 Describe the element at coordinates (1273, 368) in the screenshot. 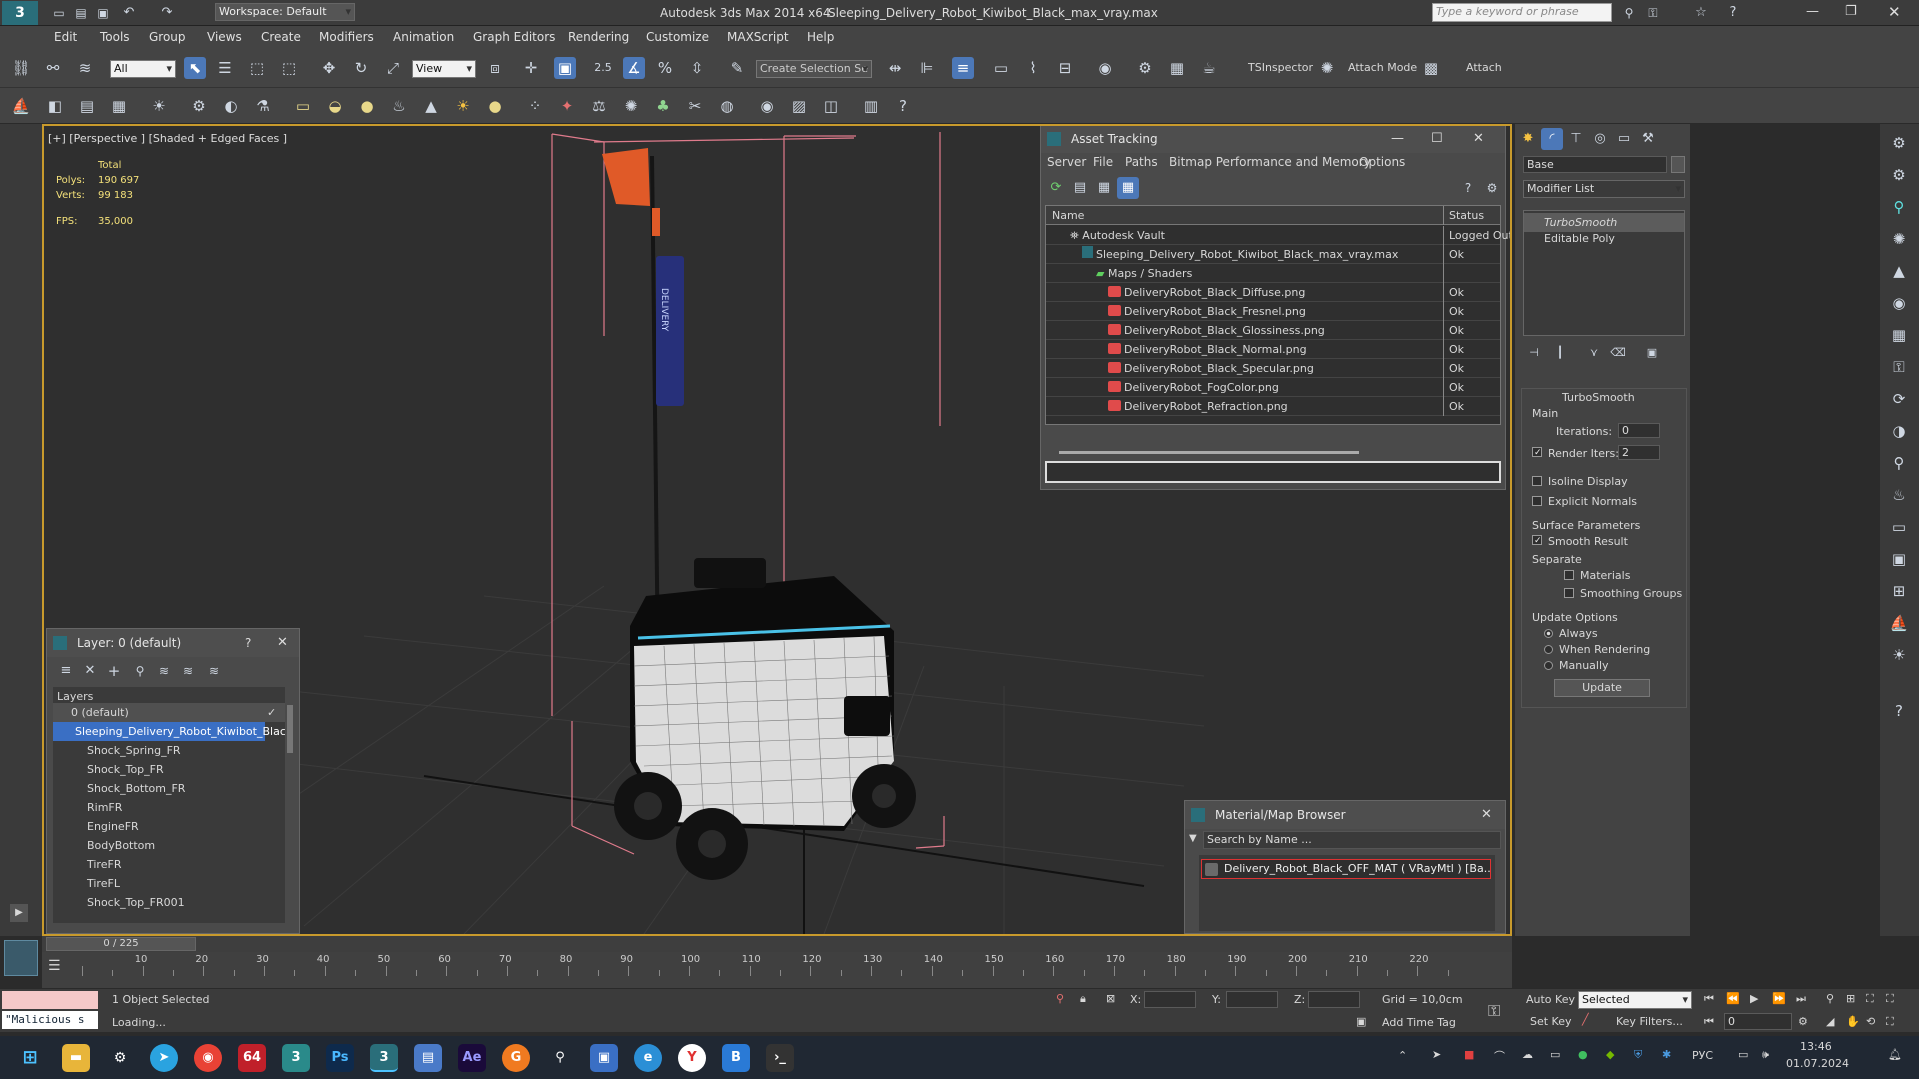

I see `asset-row: DeliveryRobot_Black_Specular.png Ok` at that location.